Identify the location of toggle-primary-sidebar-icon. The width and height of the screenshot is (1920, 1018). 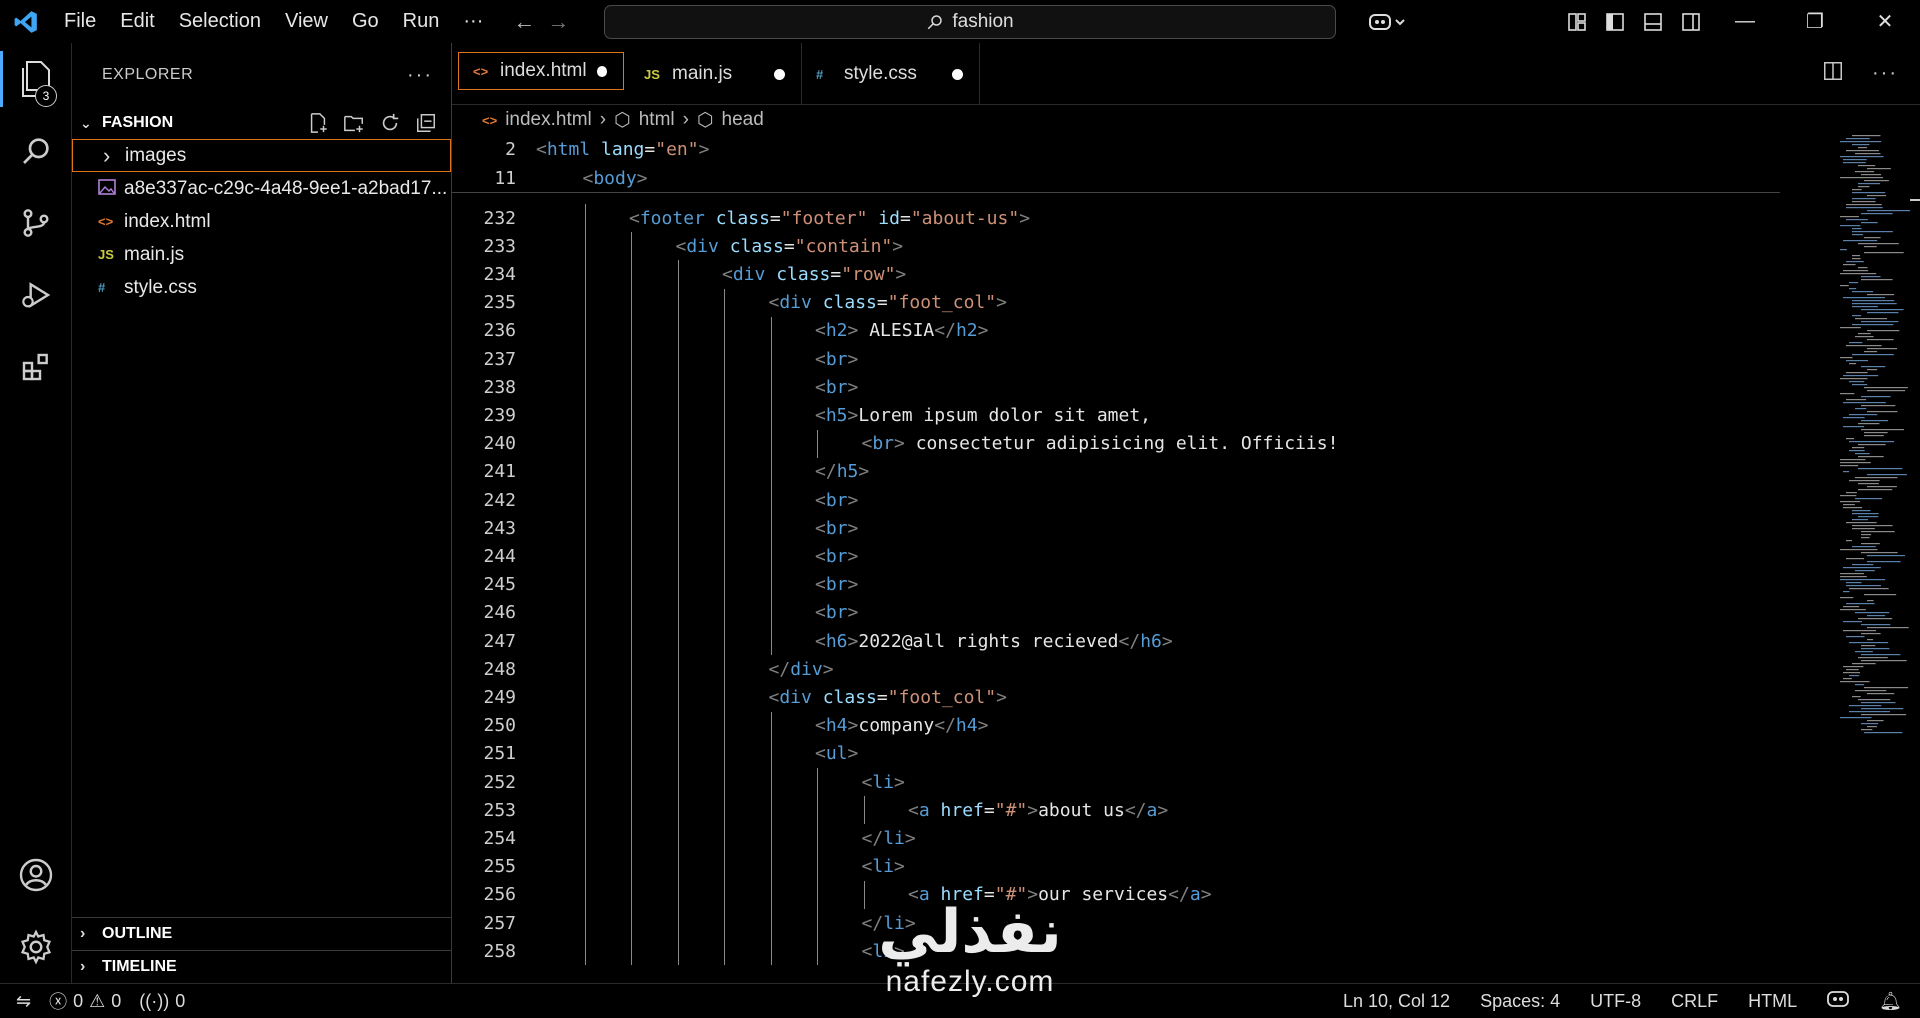
(1615, 21).